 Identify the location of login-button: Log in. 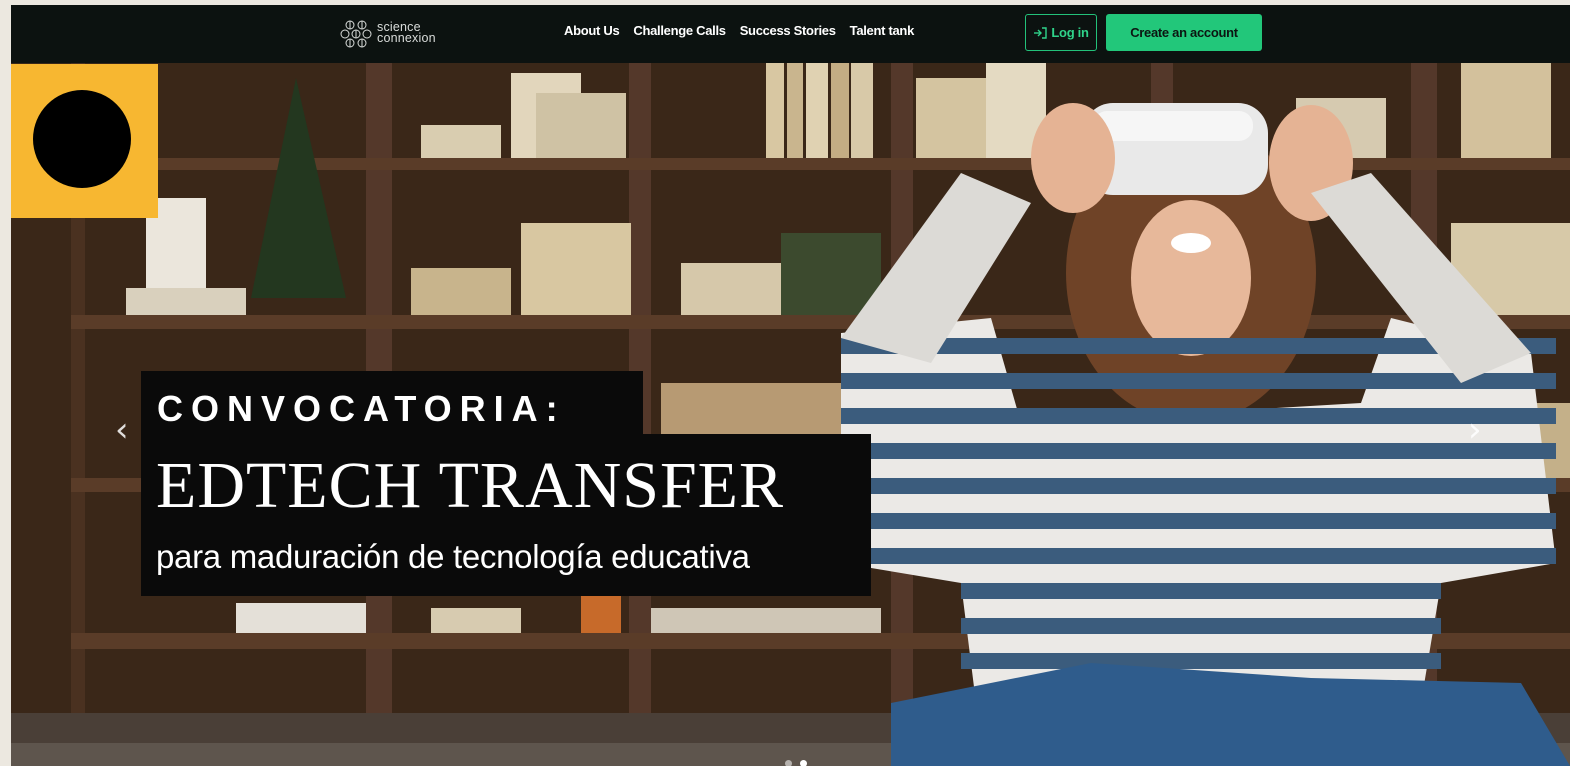
(1061, 32).